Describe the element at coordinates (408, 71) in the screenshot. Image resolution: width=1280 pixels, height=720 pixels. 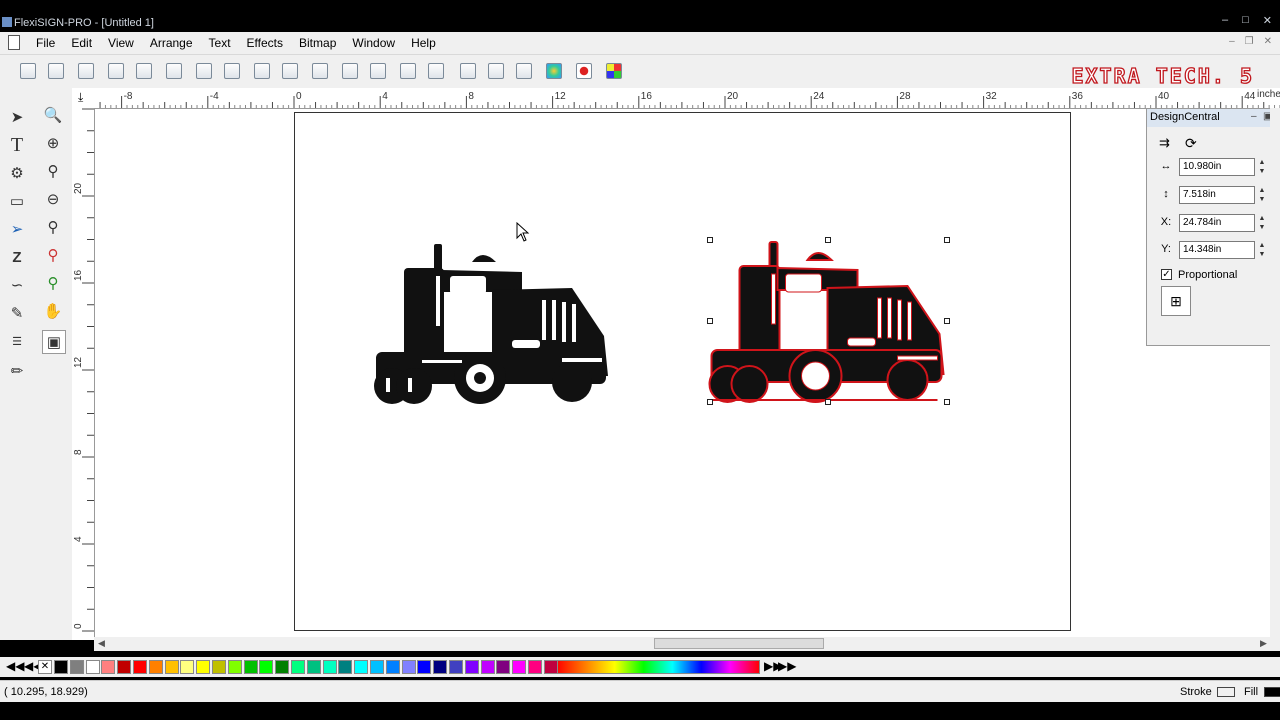
I see `redo-icon` at that location.